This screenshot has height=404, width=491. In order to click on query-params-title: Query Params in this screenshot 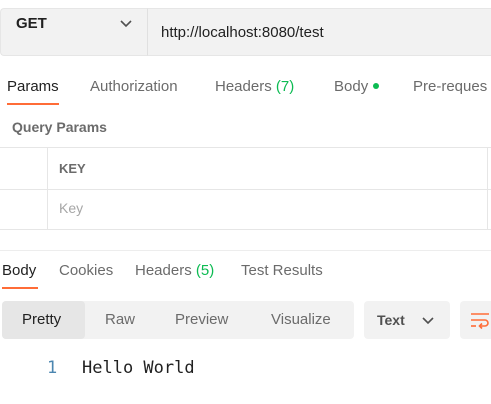, I will do `click(59, 127)`.